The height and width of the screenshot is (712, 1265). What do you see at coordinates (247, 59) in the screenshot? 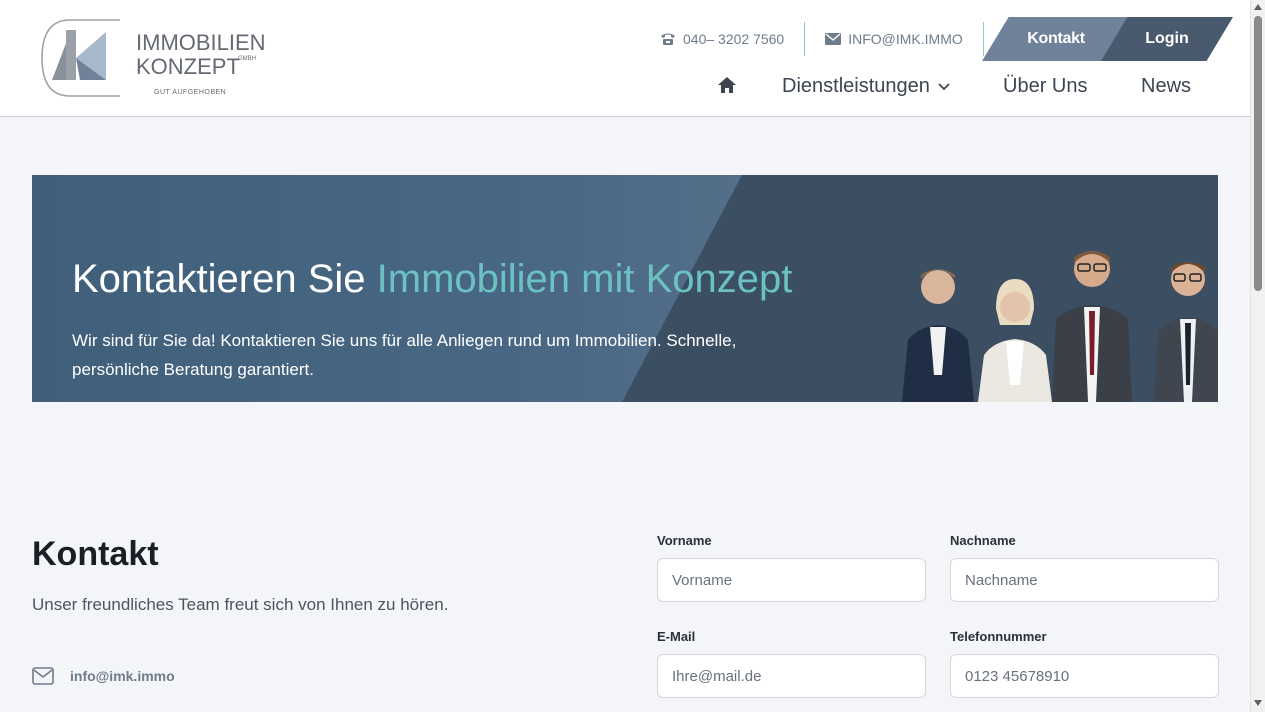
I see `logo-gmbh: GMBH` at bounding box center [247, 59].